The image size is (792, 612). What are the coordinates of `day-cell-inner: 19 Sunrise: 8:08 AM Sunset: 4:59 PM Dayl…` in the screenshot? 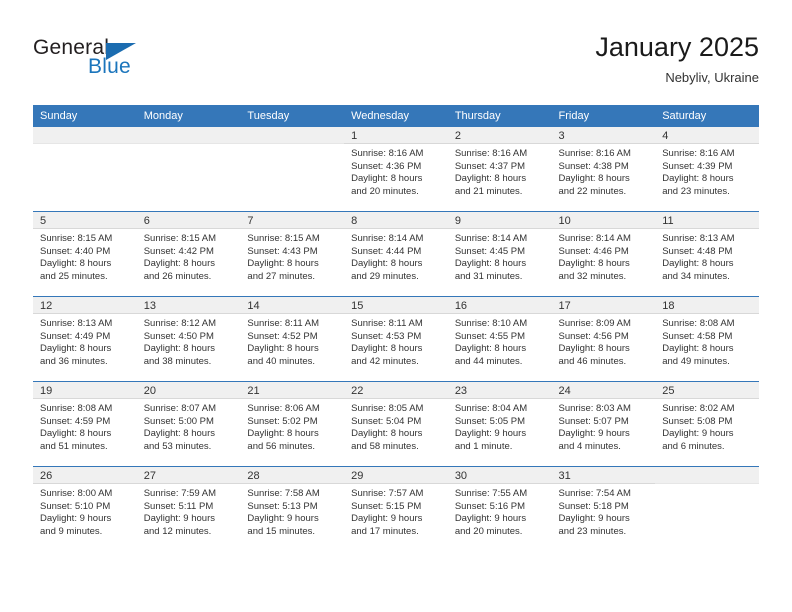 It's located at (85, 424).